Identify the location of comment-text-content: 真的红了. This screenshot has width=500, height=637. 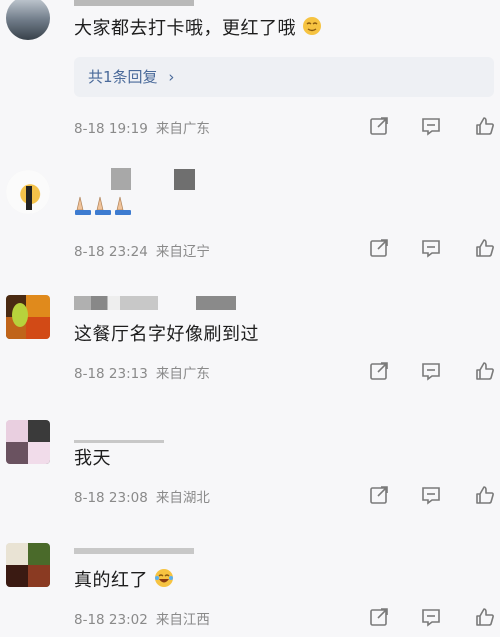
(111, 580).